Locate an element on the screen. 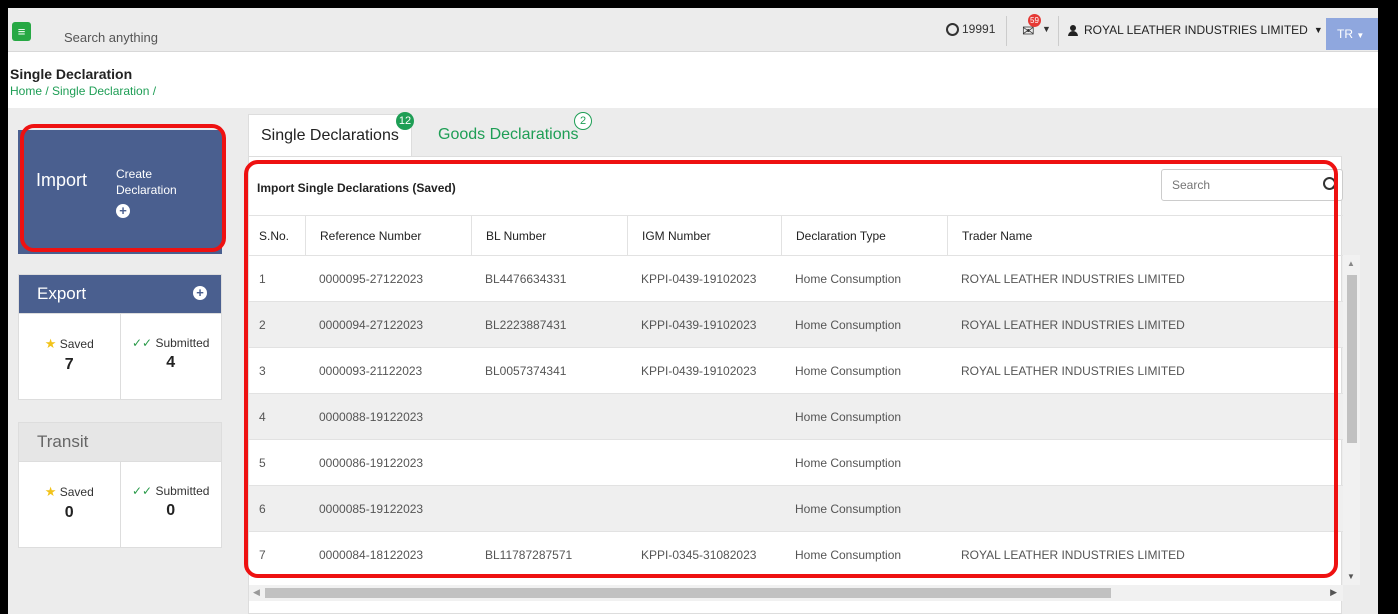 The width and height of the screenshot is (1398, 614). table-cell: 0000085-19122023 is located at coordinates (371, 508).